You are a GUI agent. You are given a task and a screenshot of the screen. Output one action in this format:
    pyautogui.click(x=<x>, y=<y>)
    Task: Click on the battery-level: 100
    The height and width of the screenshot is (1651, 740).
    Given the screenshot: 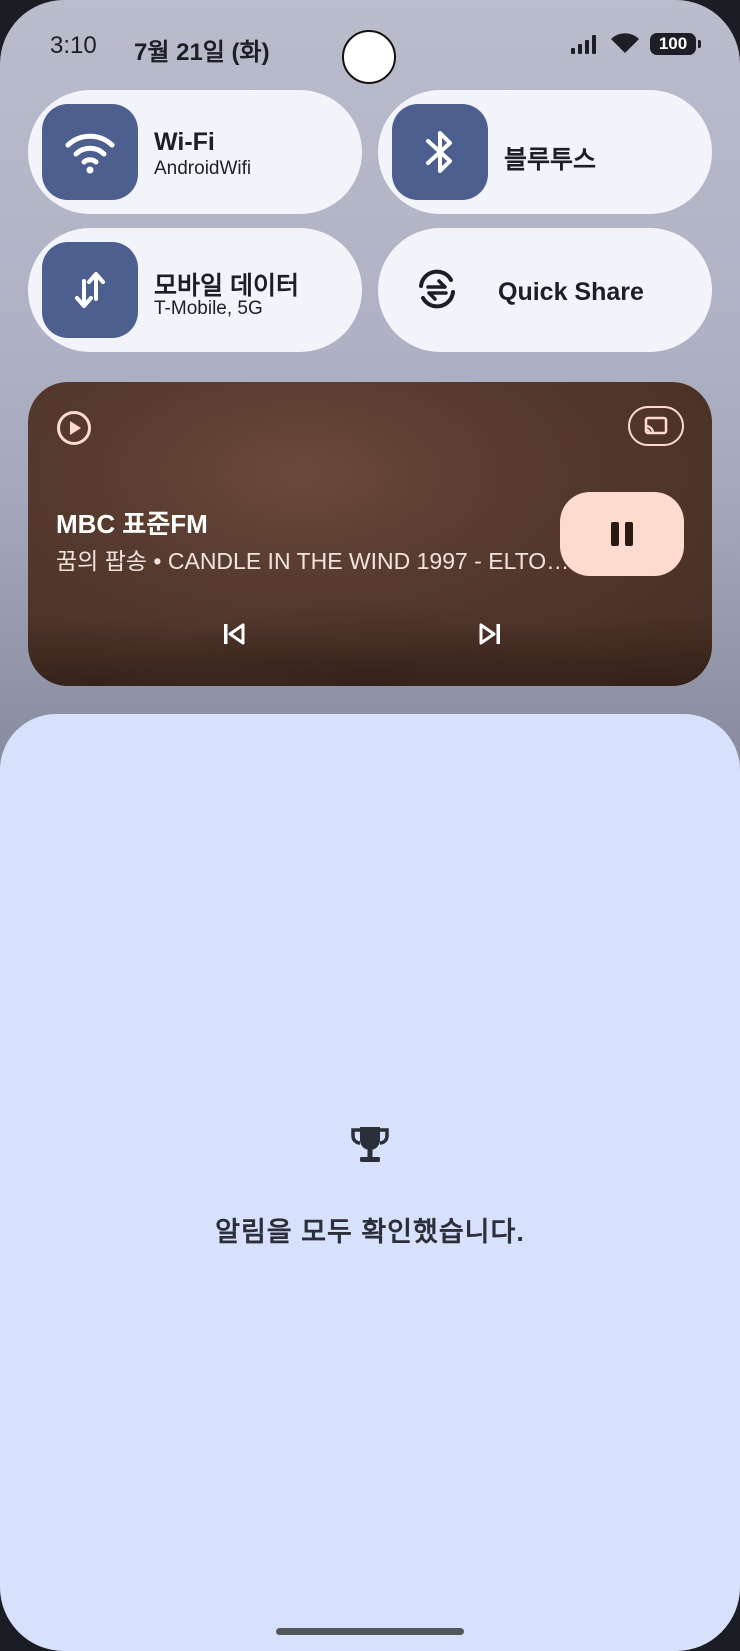 What is the action you would take?
    pyautogui.click(x=673, y=43)
    